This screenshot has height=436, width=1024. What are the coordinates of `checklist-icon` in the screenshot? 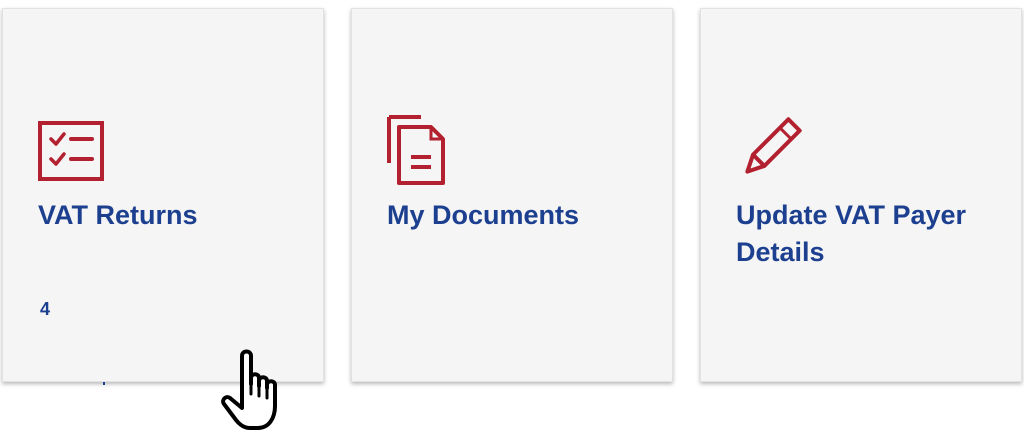 It's located at (72, 149).